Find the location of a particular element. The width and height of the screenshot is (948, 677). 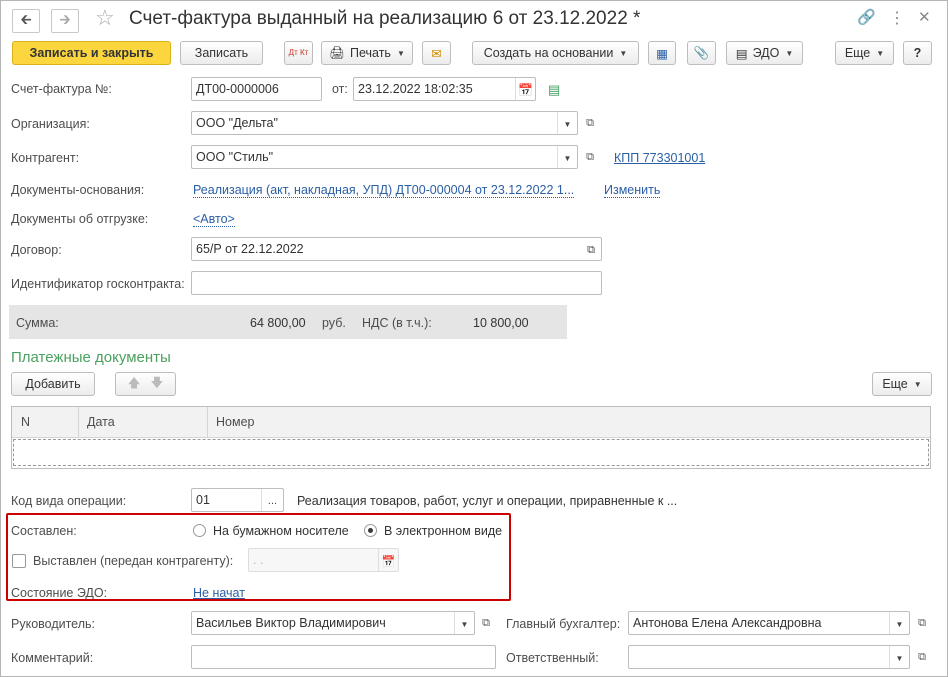

more-vertical-icon: ⋮ is located at coordinates (897, 18).